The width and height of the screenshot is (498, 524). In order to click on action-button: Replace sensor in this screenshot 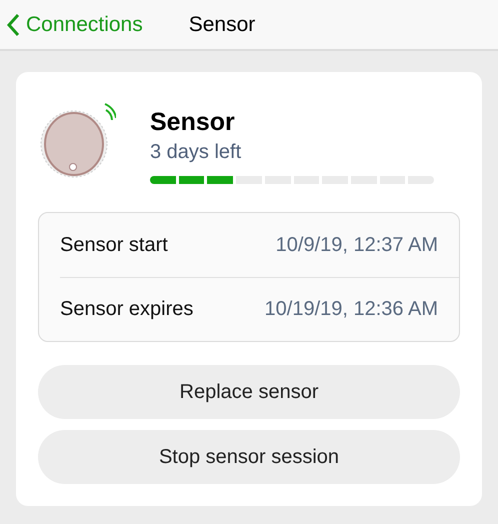, I will do `click(249, 392)`.